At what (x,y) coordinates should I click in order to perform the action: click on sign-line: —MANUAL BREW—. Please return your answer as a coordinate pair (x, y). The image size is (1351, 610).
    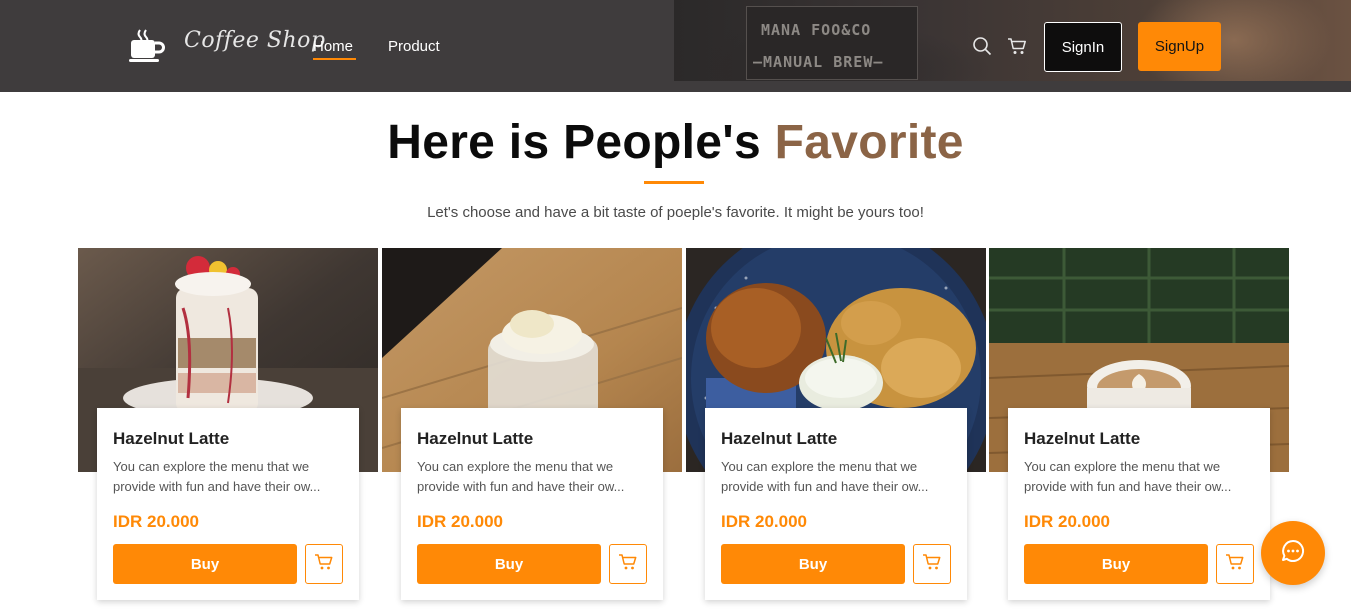
    Looking at the image, I should click on (818, 62).